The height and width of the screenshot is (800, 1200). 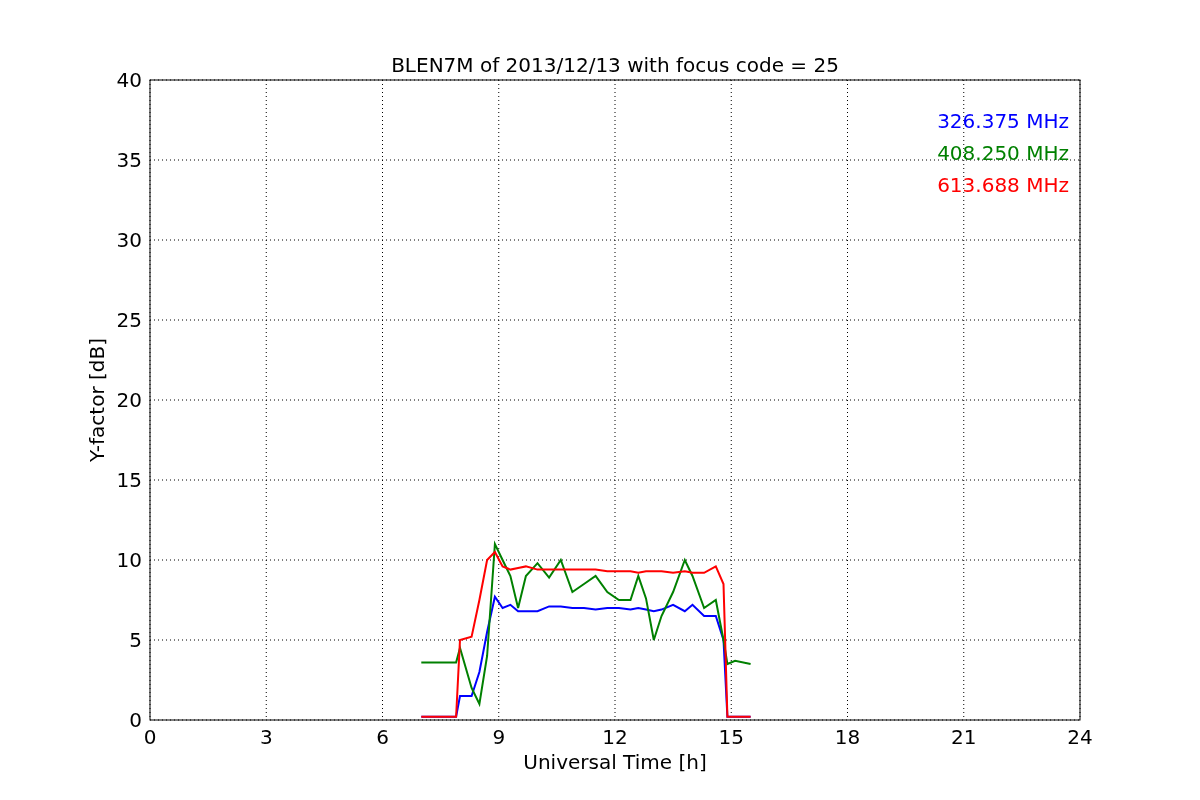 What do you see at coordinates (382, 737) in the screenshot?
I see `x-tick-label: 6` at bounding box center [382, 737].